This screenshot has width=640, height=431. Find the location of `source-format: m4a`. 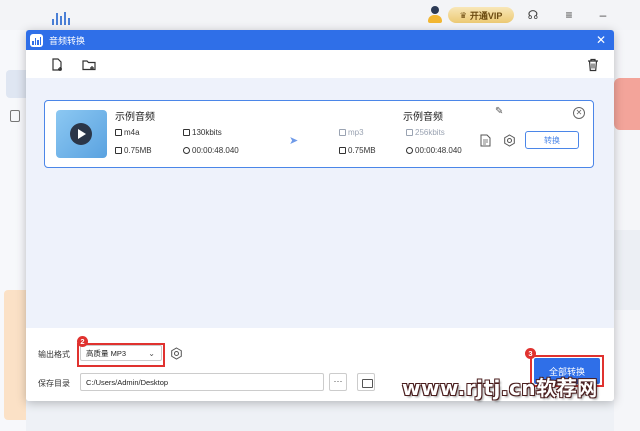

source-format: m4a is located at coordinates (127, 132).